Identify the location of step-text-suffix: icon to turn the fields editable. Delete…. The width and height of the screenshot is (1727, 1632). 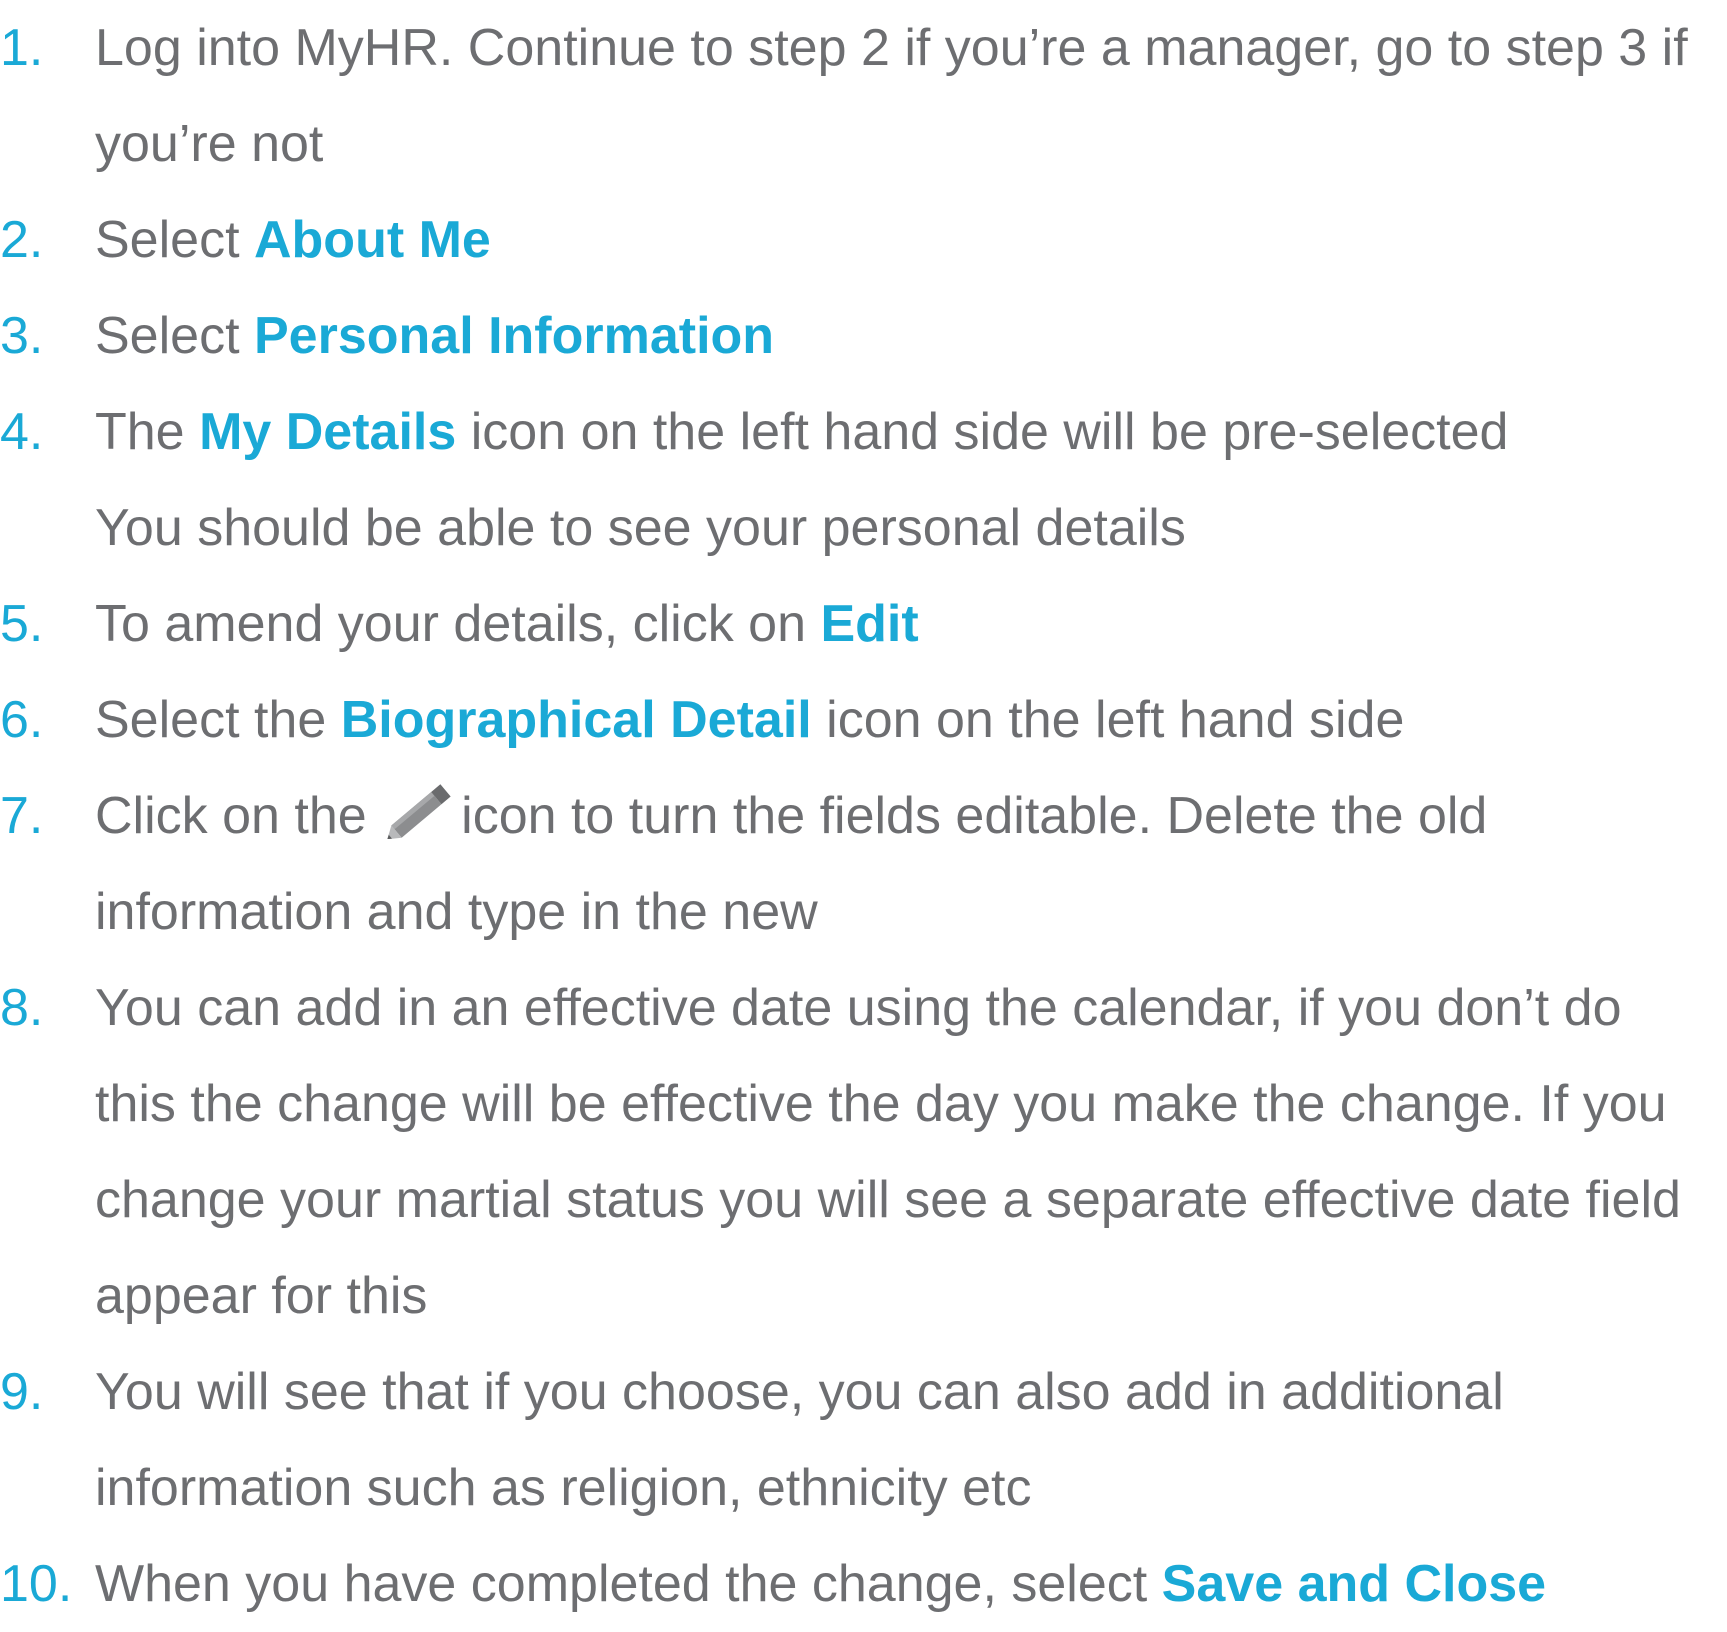
(974, 816).